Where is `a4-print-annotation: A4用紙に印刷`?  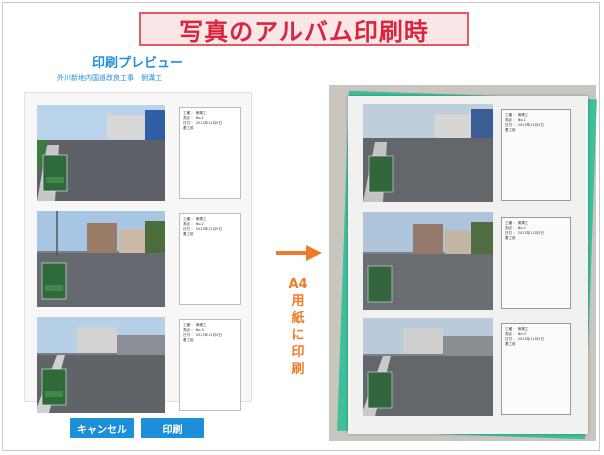
a4-print-annotation: A4用紙に印刷 is located at coordinates (298, 327).